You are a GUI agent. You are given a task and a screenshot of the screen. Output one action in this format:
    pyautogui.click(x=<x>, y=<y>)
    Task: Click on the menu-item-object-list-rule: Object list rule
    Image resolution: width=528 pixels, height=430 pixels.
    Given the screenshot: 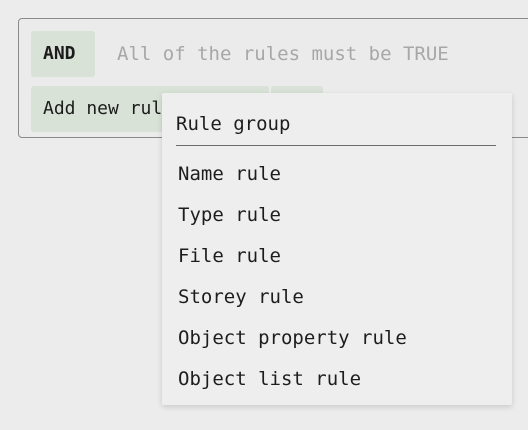 What is the action you would take?
    pyautogui.click(x=337, y=379)
    